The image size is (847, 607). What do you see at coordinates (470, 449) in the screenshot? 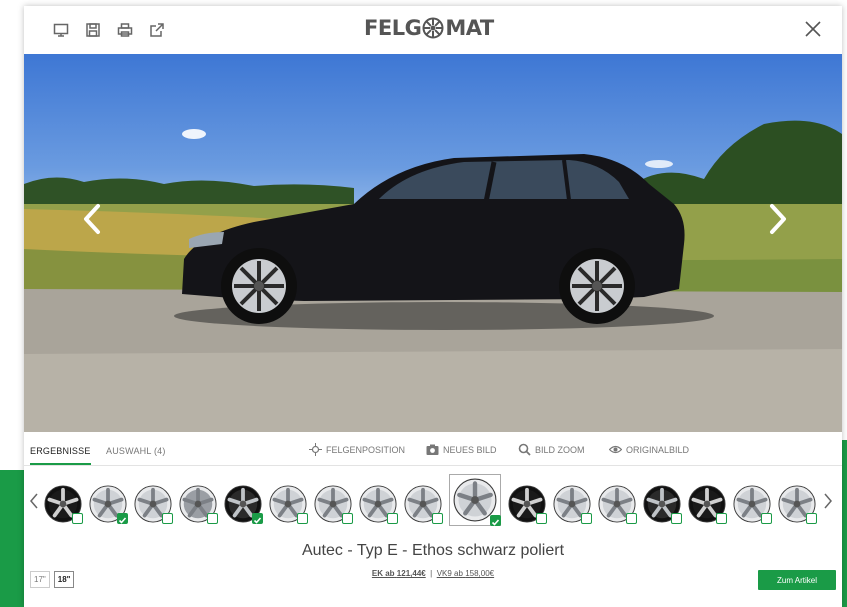
I see `new-image-label: NEUES BILD` at bounding box center [470, 449].